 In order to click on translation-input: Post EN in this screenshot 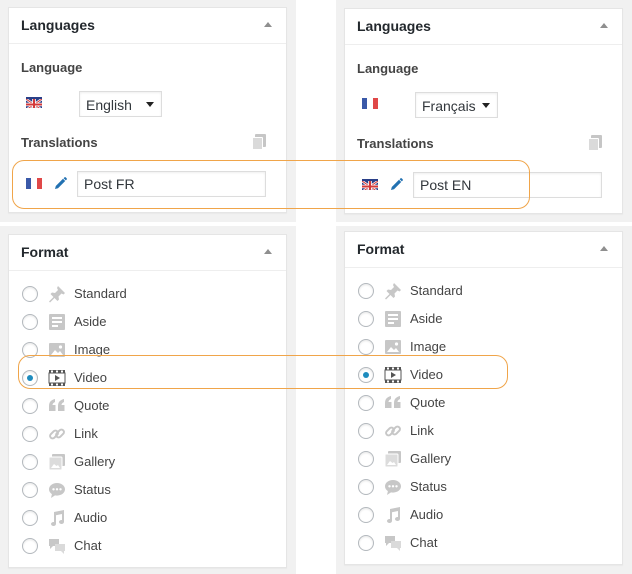, I will do `click(507, 185)`.